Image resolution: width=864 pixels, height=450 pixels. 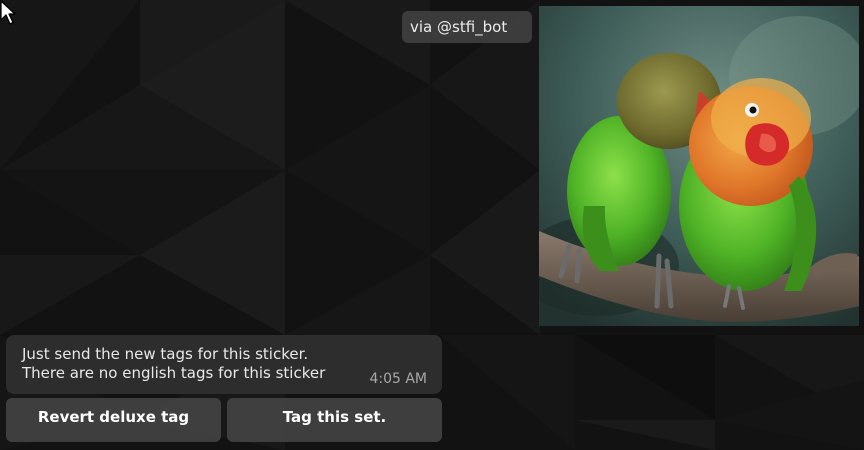 I want to click on revert-deluxe-tag-button: Revert deluxe tag, so click(x=113, y=420).